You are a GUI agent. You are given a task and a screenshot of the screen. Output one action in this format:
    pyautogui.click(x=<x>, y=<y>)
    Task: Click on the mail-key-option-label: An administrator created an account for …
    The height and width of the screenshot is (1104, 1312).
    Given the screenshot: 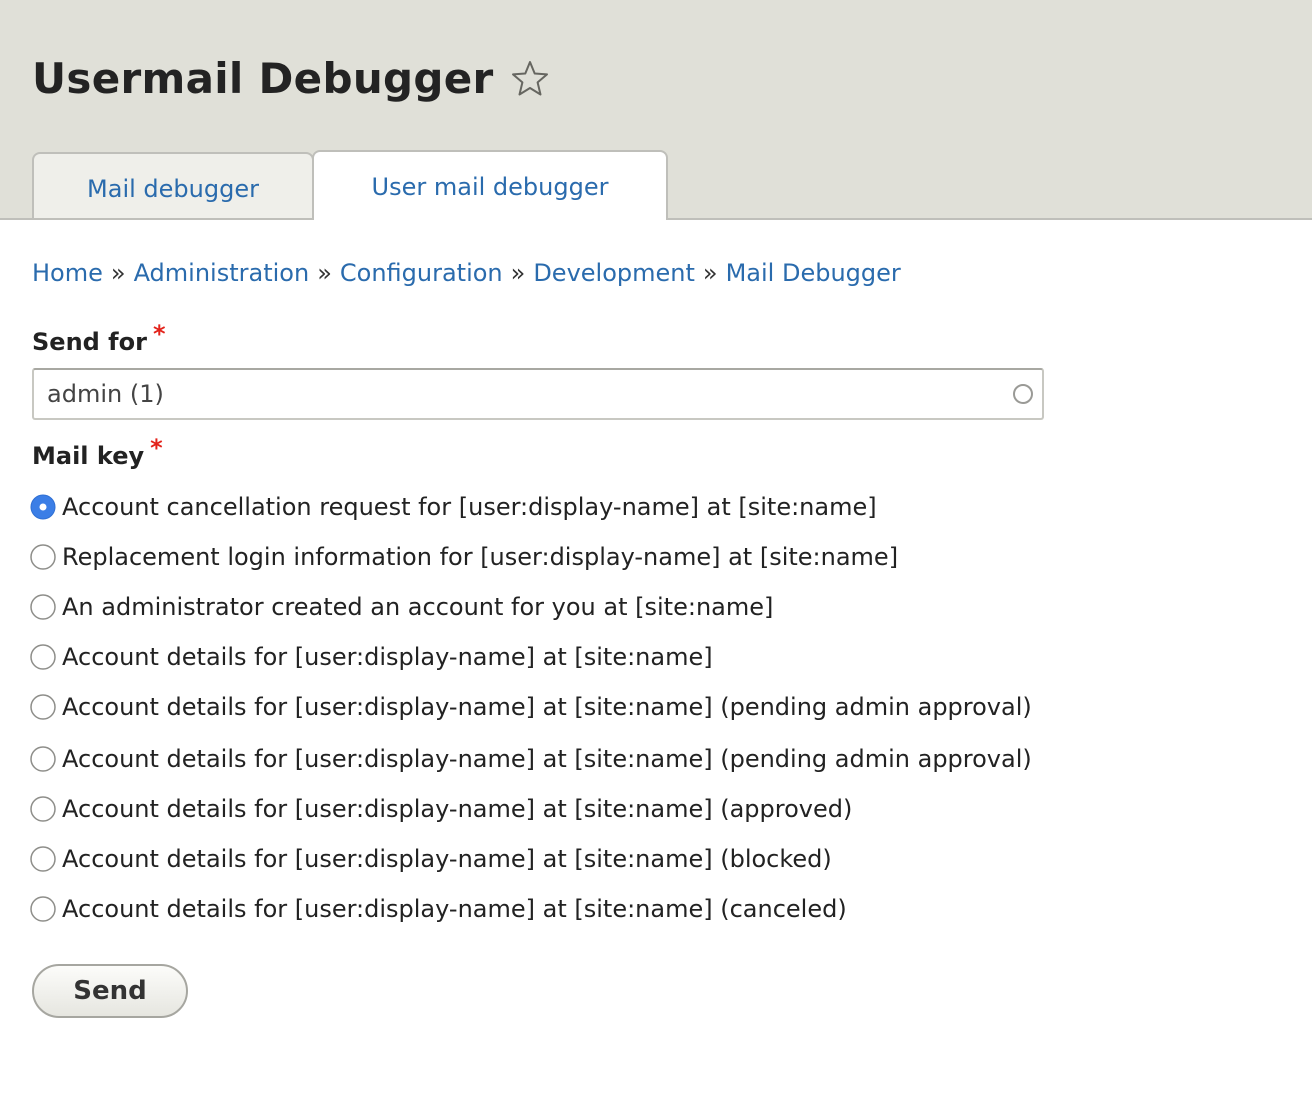 What is the action you would take?
    pyautogui.click(x=418, y=607)
    